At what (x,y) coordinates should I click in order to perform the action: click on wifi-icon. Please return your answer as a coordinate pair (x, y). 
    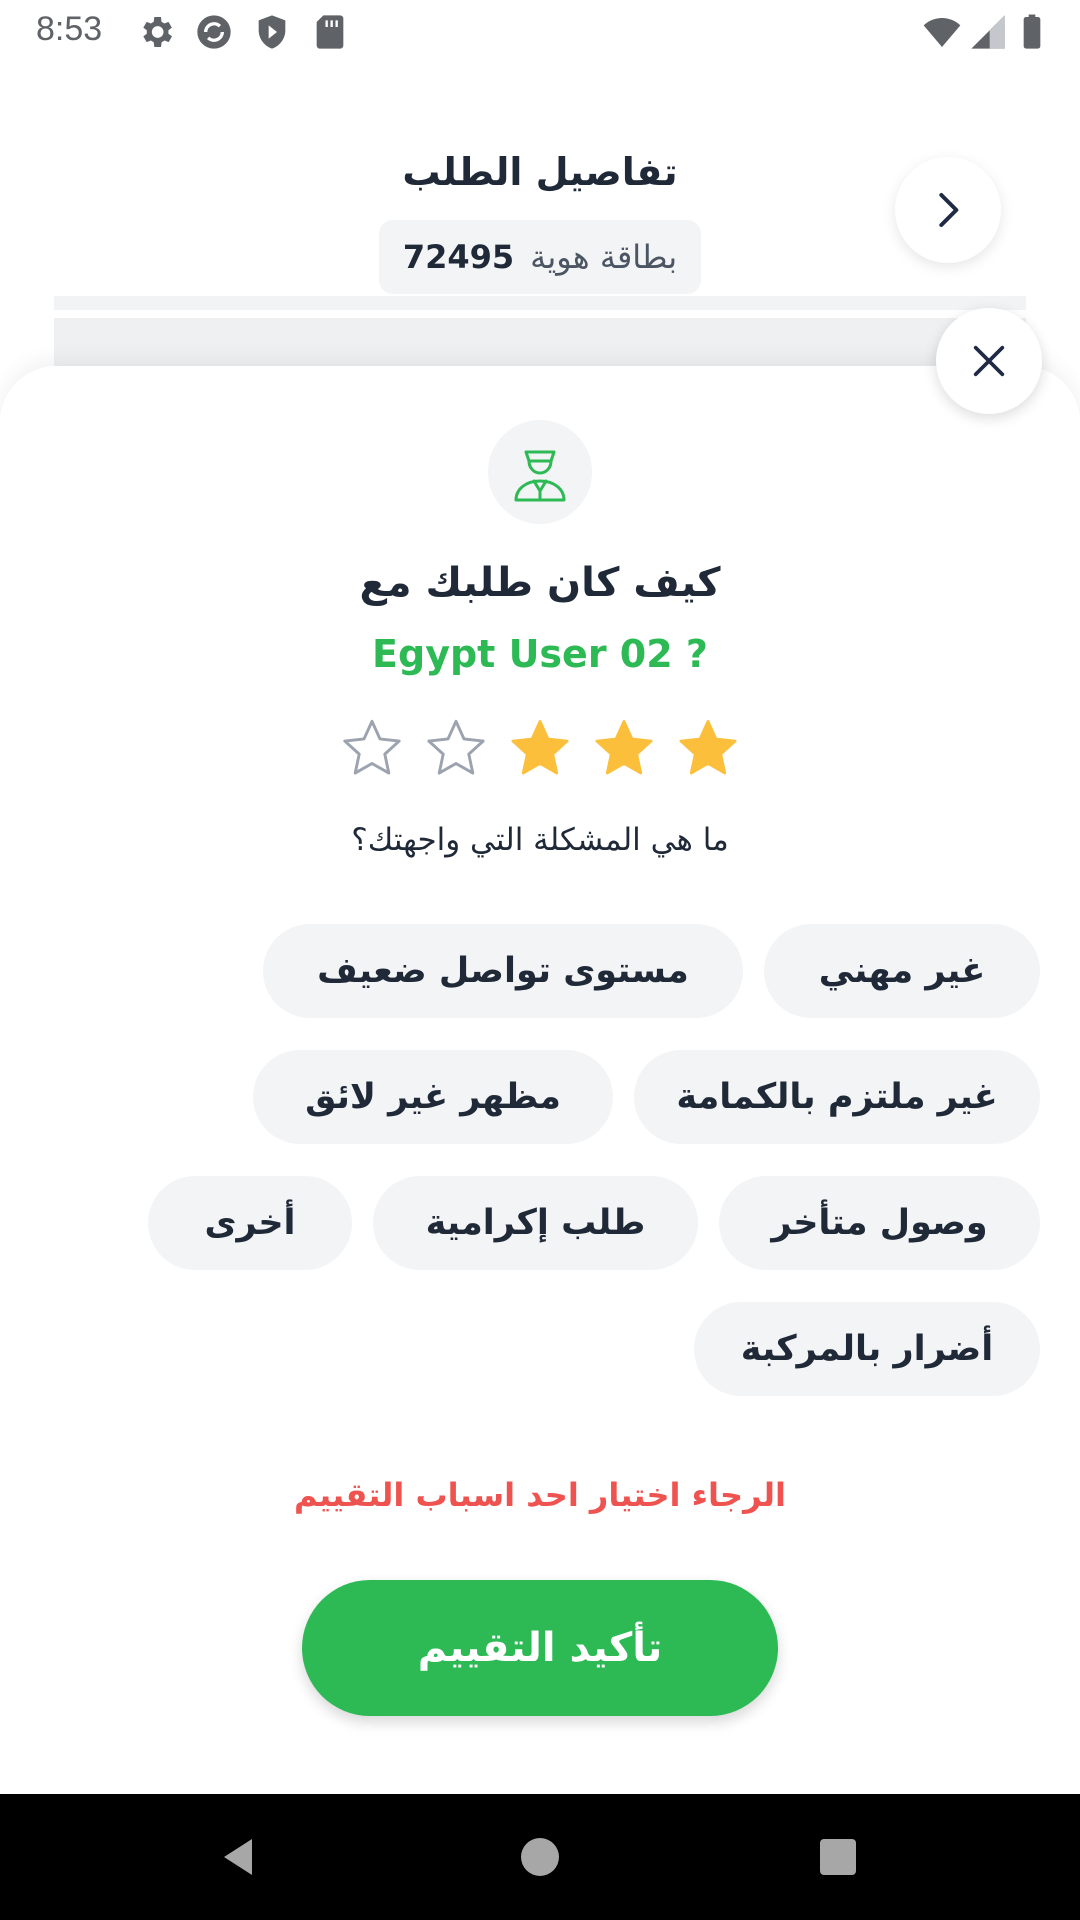
    Looking at the image, I should click on (942, 32).